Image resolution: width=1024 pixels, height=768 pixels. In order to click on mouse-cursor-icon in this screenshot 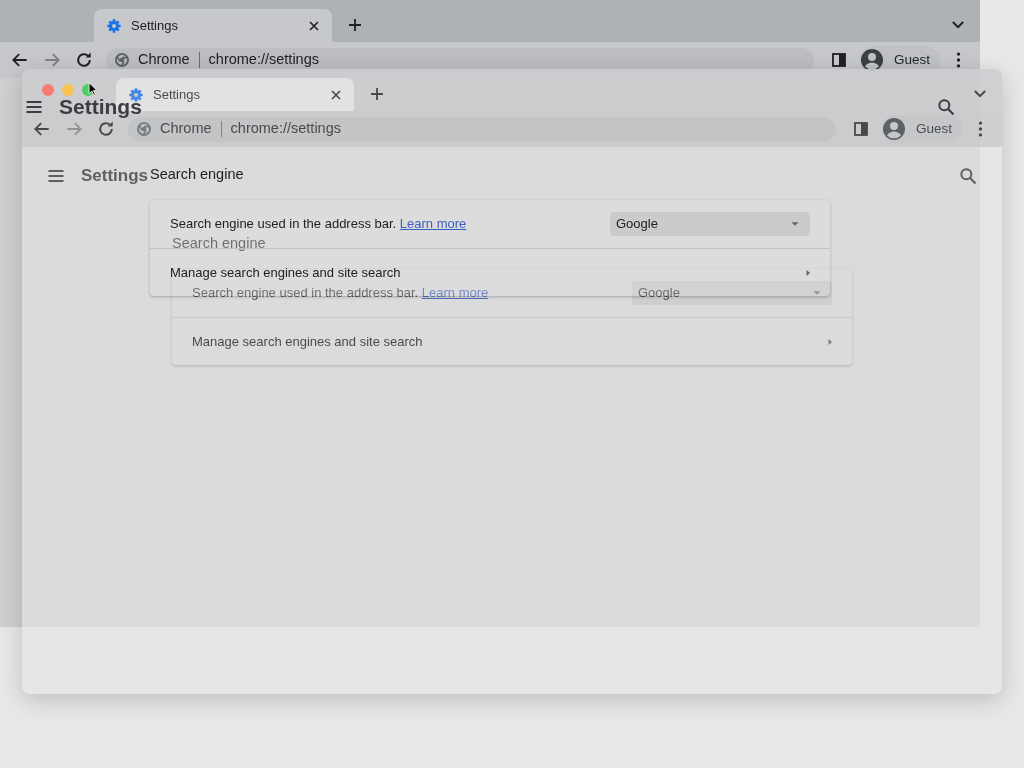, I will do `click(93, 89)`.